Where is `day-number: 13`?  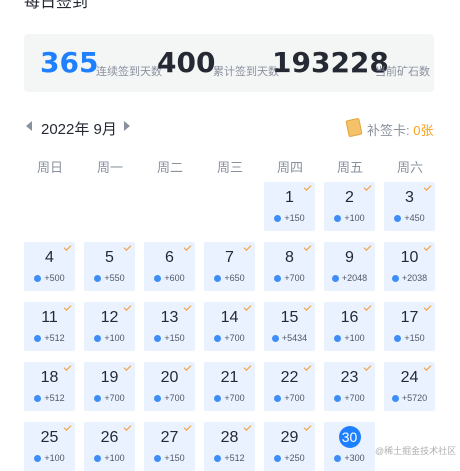
day-number: 13 is located at coordinates (169, 317).